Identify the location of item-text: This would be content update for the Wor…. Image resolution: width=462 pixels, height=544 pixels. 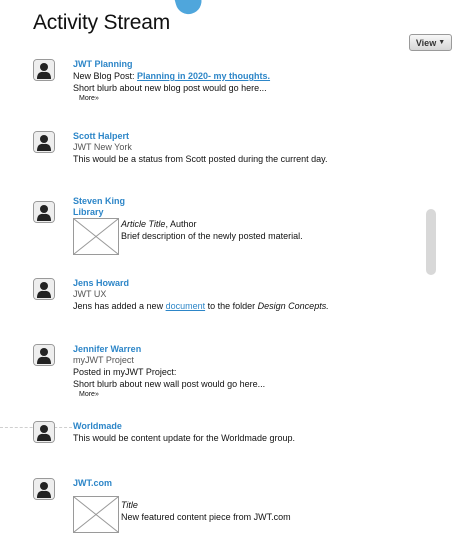
(184, 438).